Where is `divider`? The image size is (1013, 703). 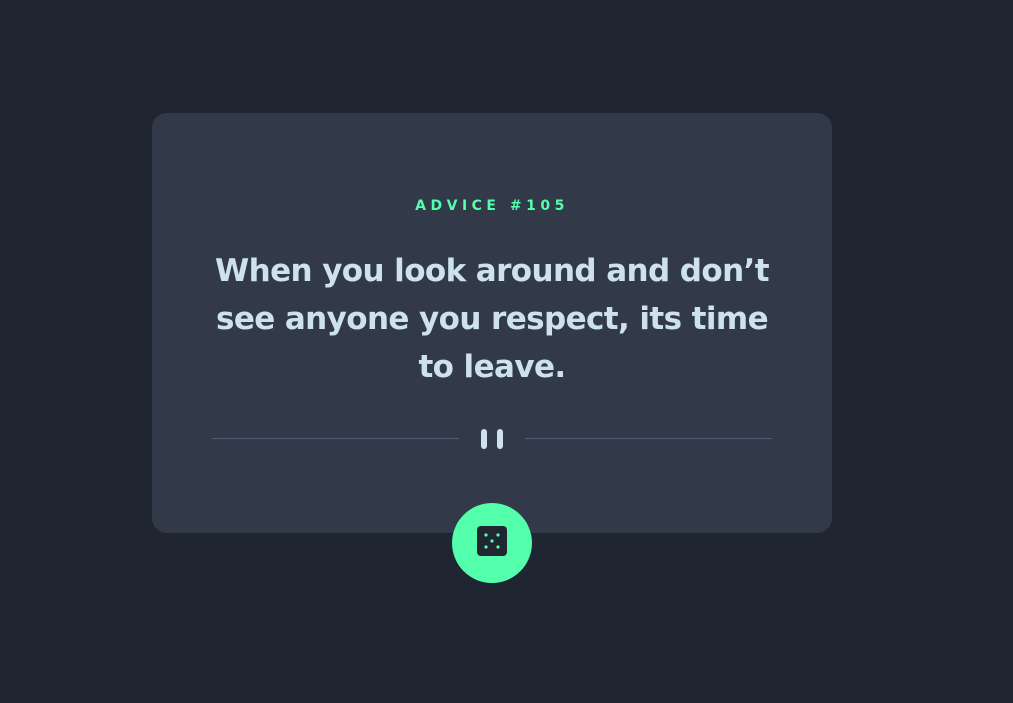
divider is located at coordinates (492, 439).